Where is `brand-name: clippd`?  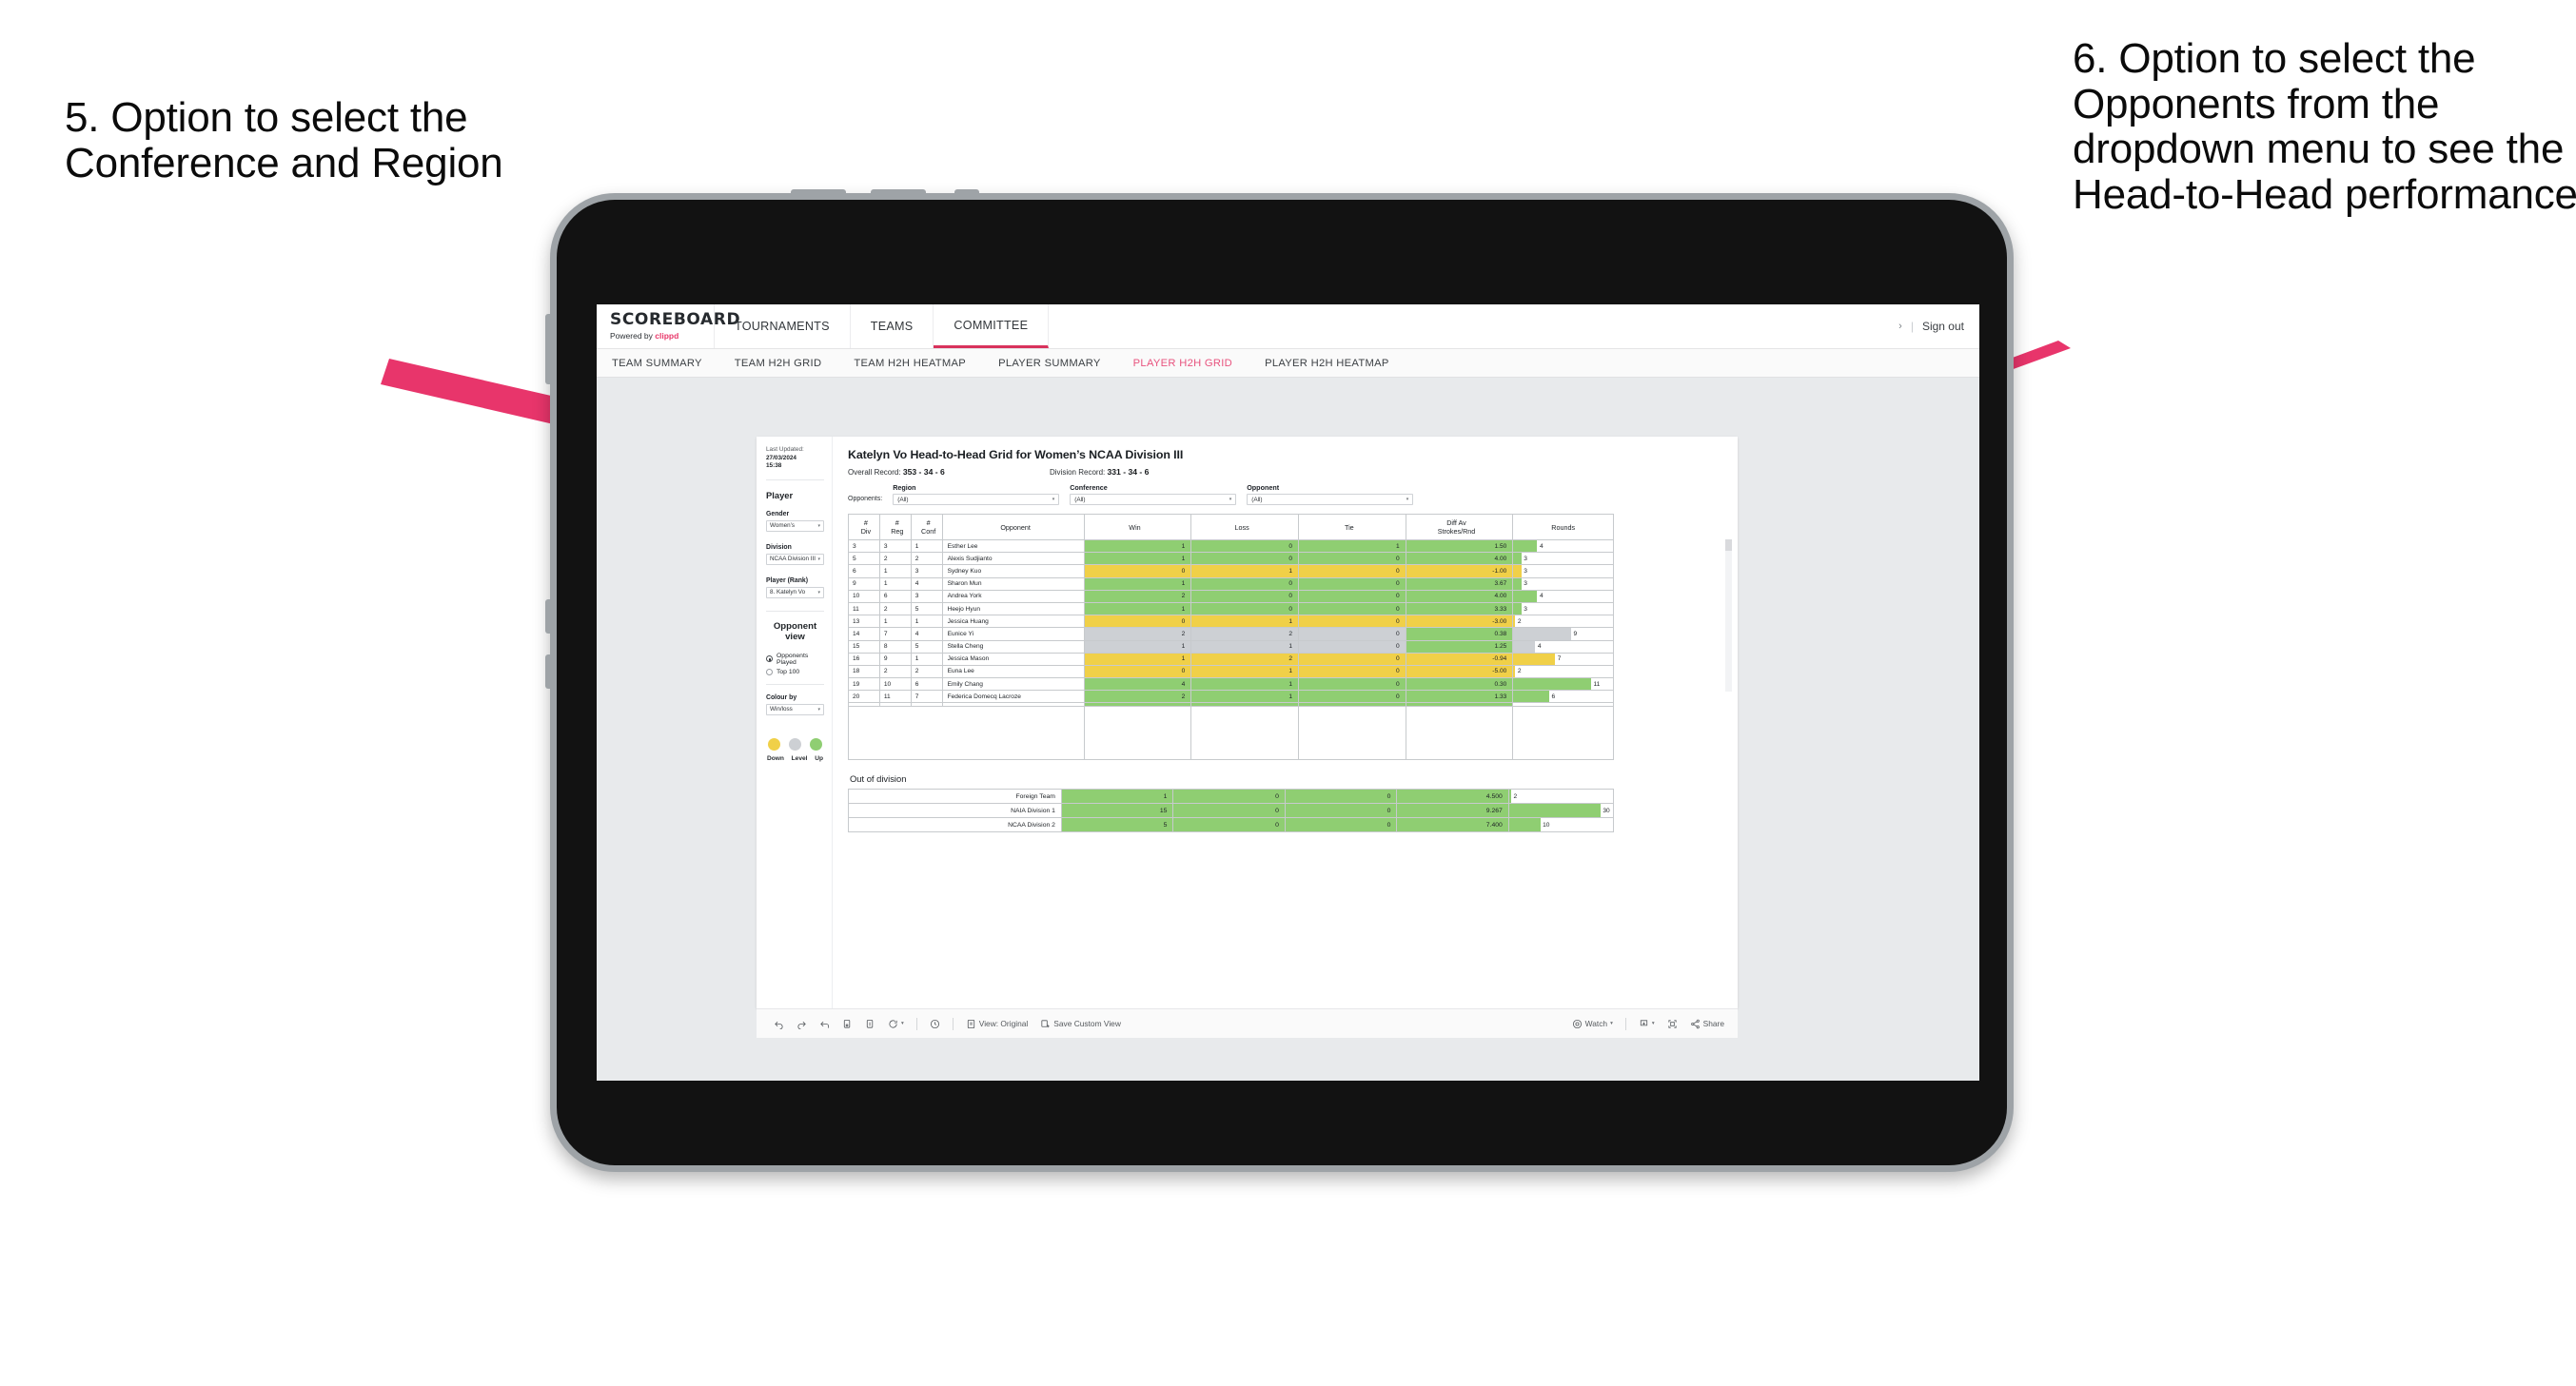 brand-name: clippd is located at coordinates (667, 336).